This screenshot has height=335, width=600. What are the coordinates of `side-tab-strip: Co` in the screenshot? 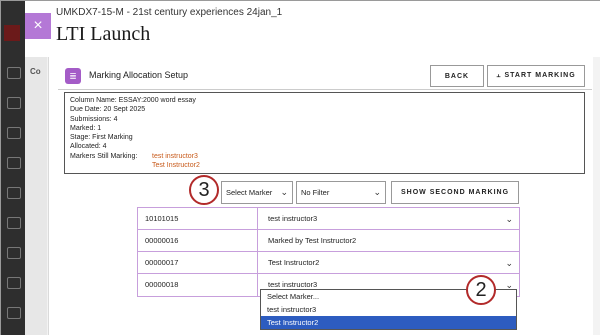 It's located at (36, 196).